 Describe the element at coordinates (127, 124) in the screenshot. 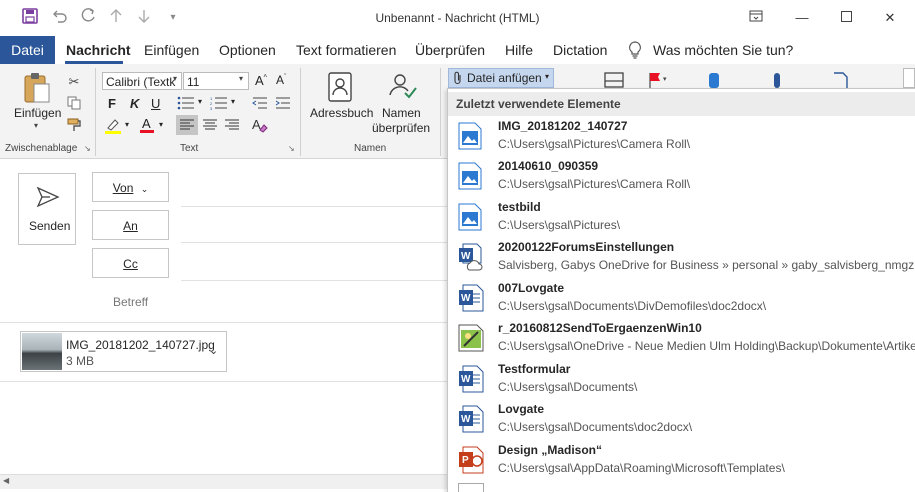

I see `highlight-chevron-icon: ▾` at that location.